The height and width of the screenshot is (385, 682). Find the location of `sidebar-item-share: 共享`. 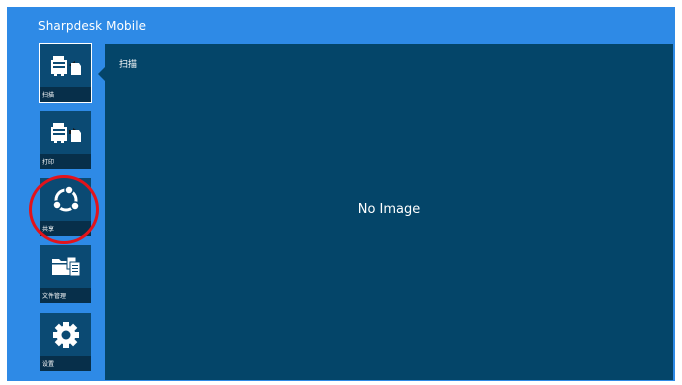

sidebar-item-share: 共享 is located at coordinates (65, 207).